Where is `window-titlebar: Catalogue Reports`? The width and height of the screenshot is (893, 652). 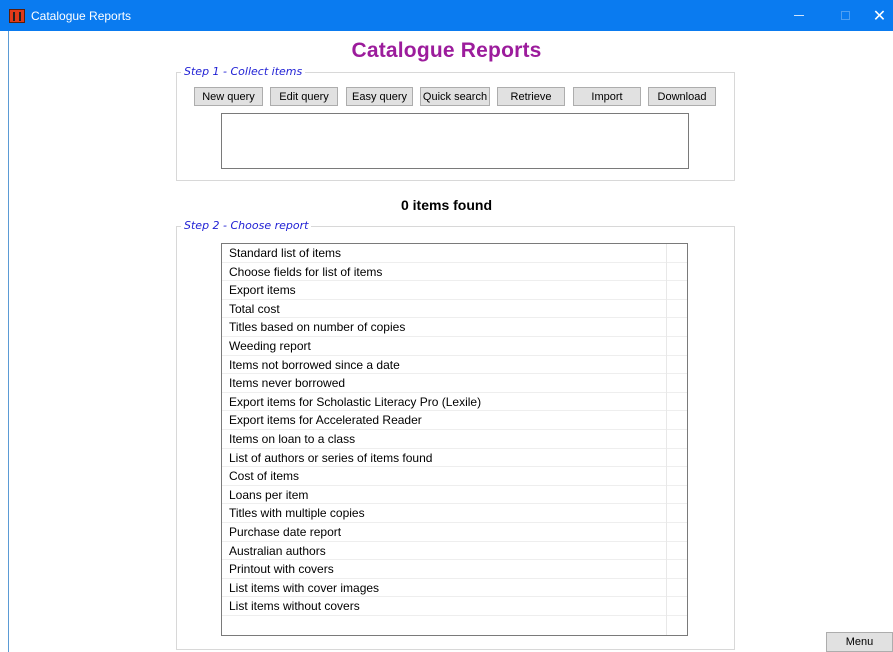 window-titlebar: Catalogue Reports is located at coordinates (446, 15).